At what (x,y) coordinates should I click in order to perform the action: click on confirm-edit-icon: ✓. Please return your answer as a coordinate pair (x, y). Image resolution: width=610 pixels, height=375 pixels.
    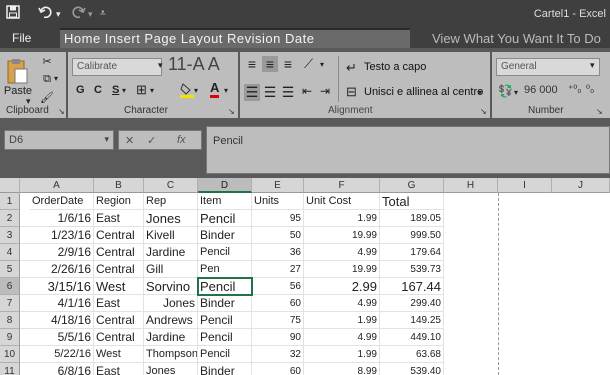
    Looking at the image, I should click on (151, 140).